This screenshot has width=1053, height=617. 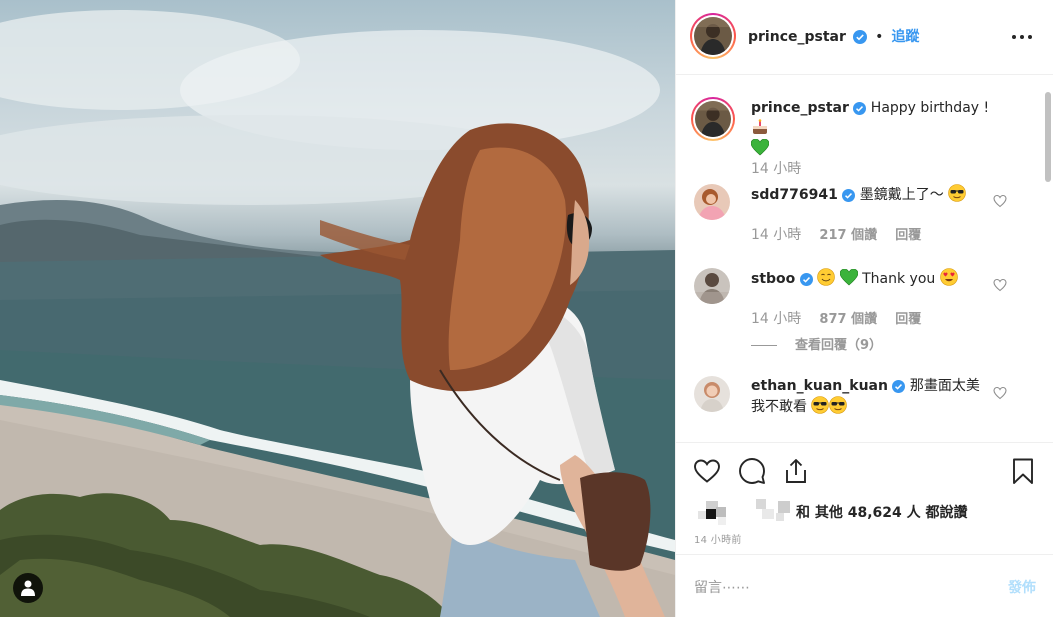 I want to click on blurred-liker-avatars, so click(x=744, y=512).